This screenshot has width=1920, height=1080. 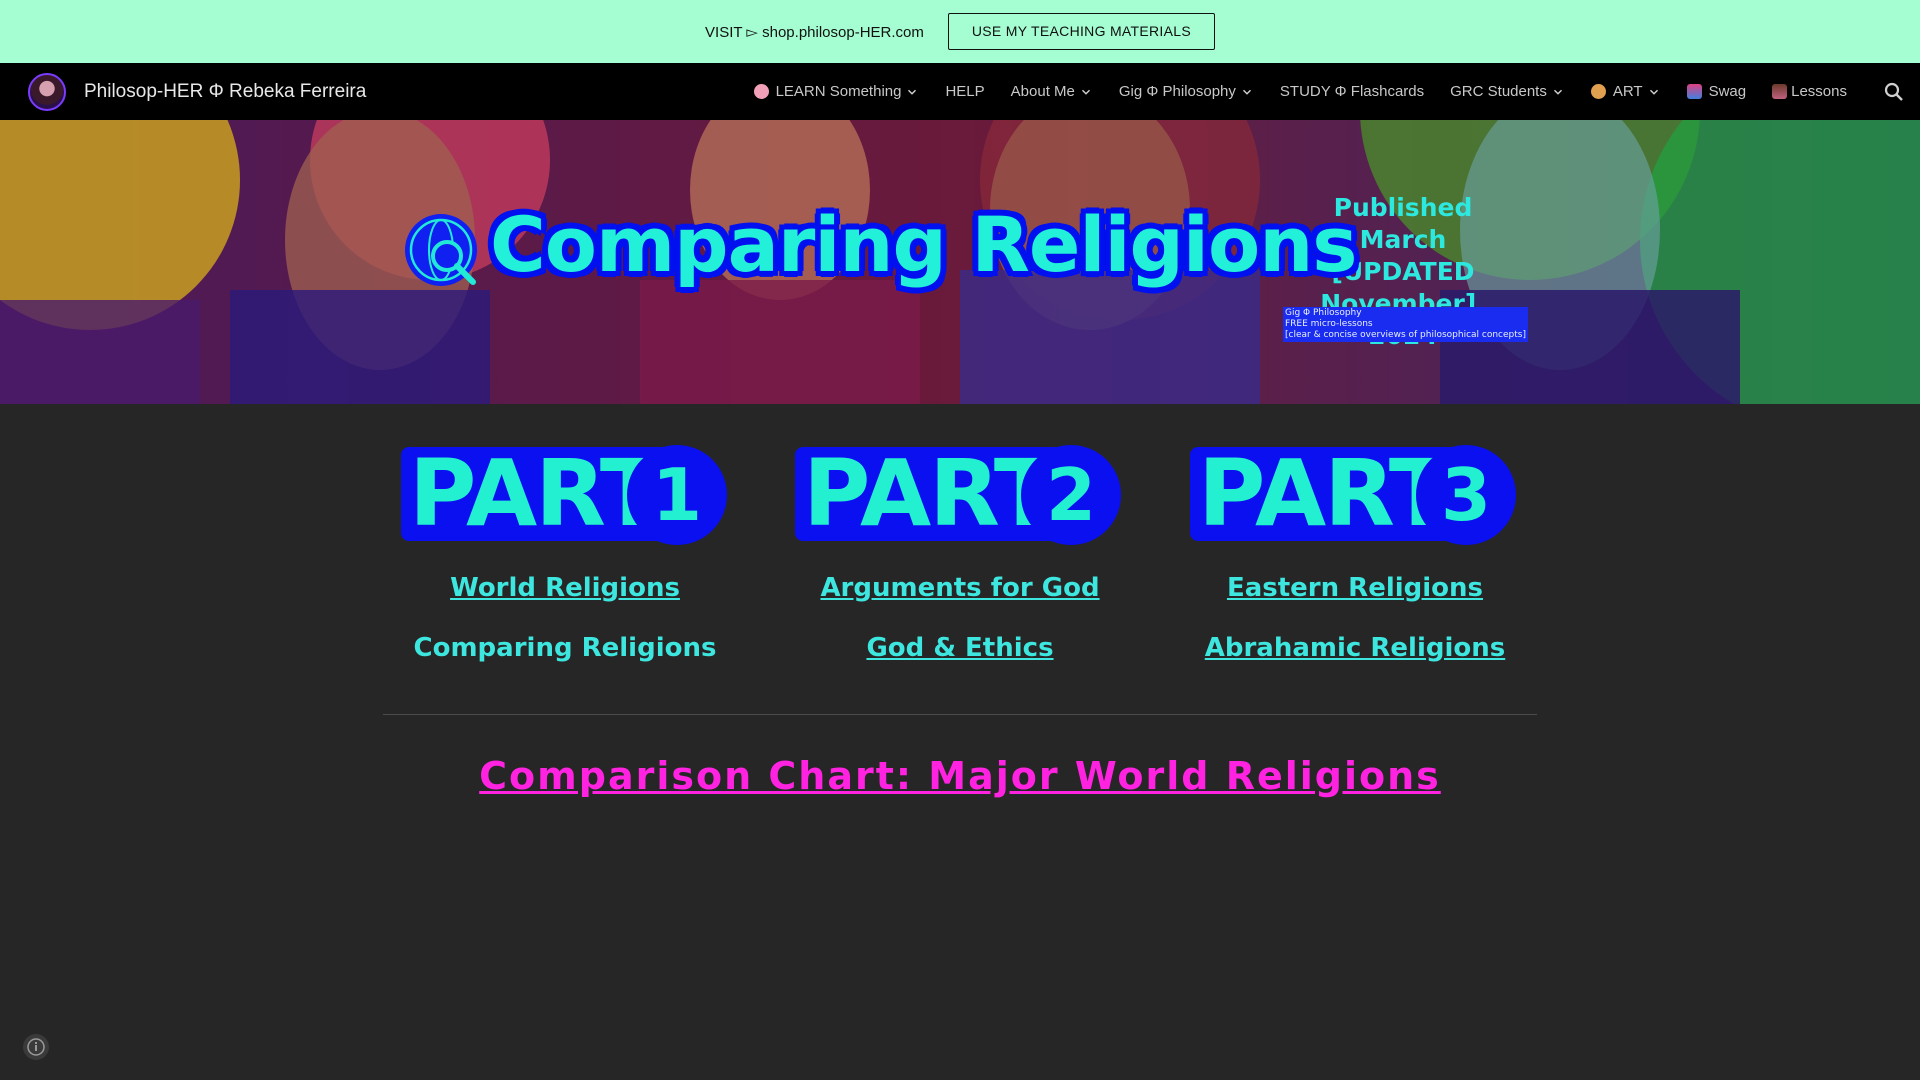 I want to click on arguments-for-god-link: Arguments for God, so click(x=960, y=588).